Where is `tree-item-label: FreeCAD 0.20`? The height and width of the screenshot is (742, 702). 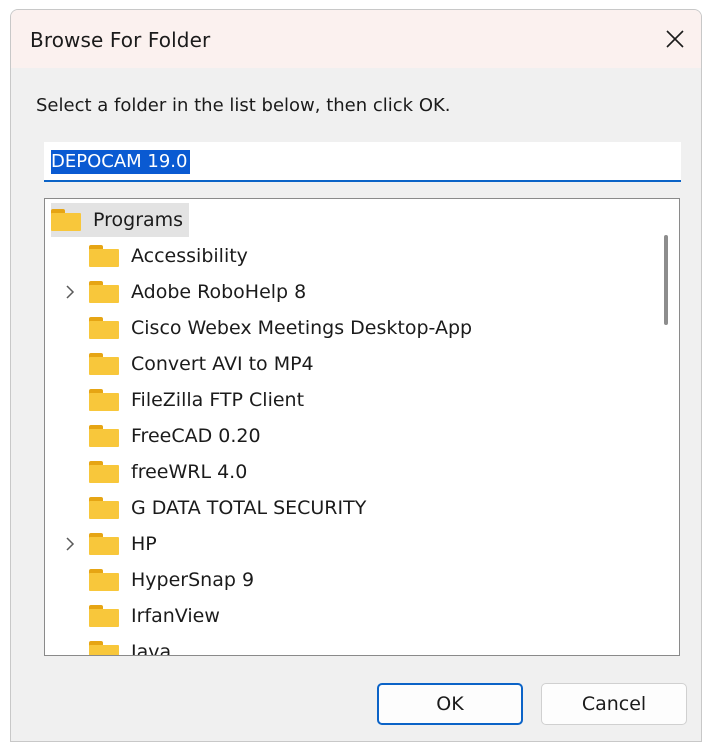 tree-item-label: FreeCAD 0.20 is located at coordinates (196, 436).